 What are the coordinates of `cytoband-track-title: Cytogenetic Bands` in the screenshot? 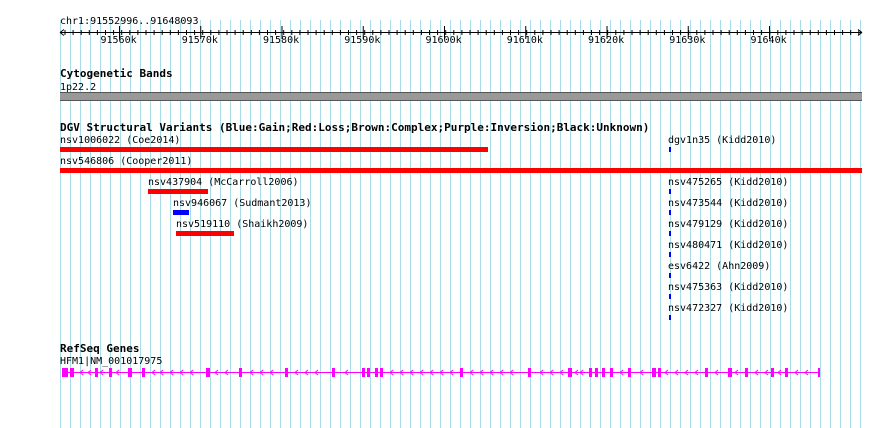 It's located at (116, 73).